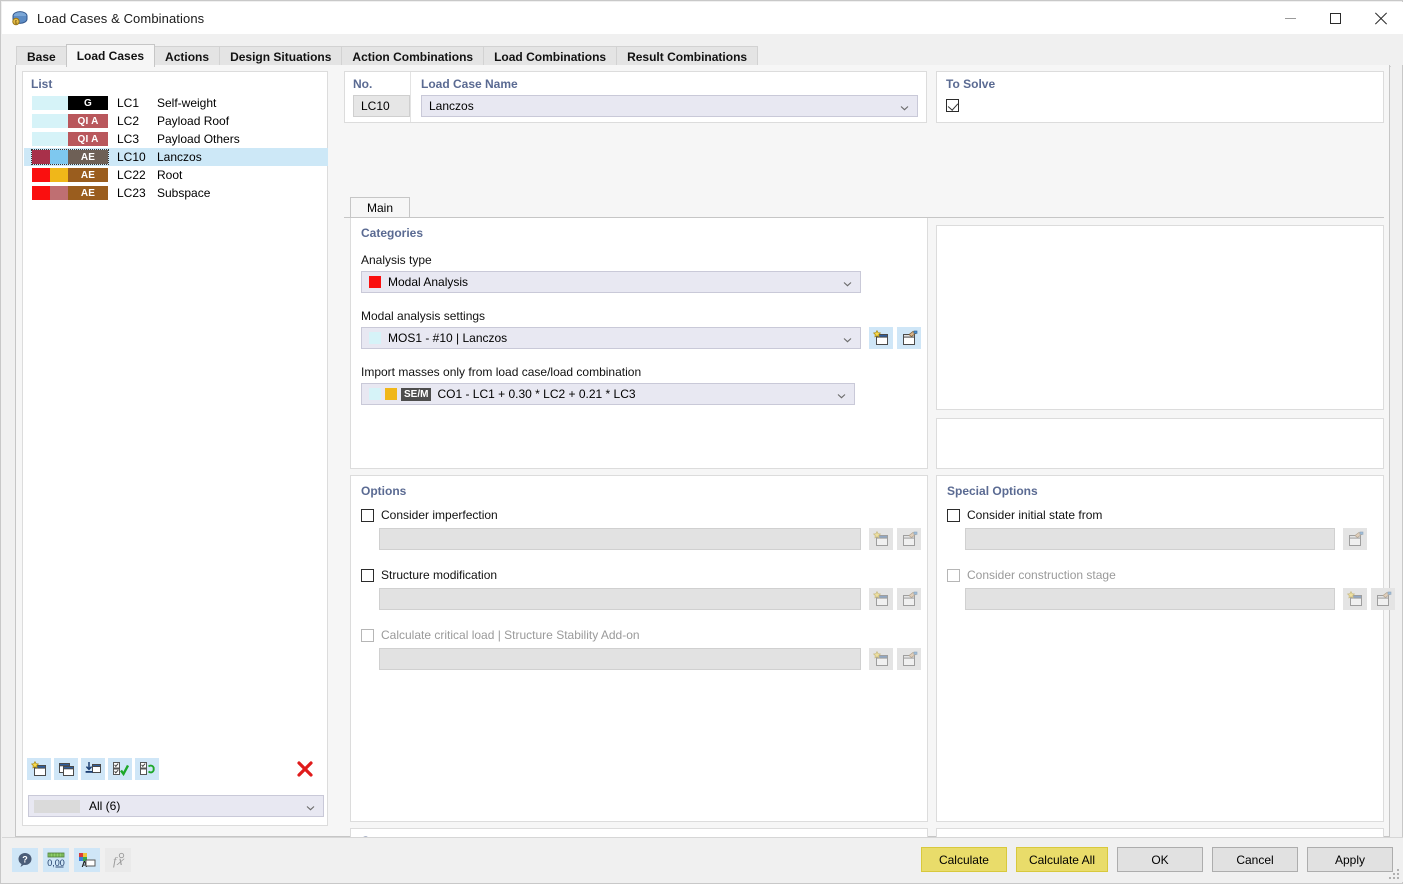  I want to click on to-solve-panel: To Solve, so click(1160, 97).